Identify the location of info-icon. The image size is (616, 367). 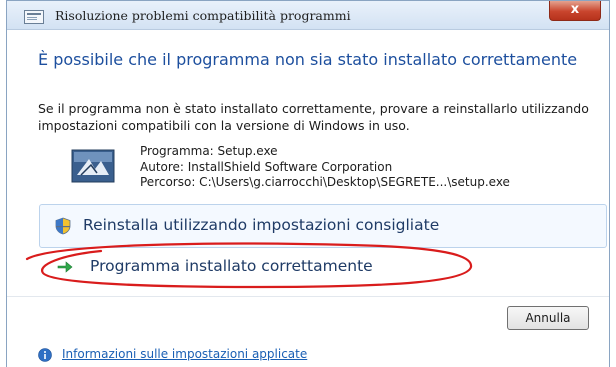
(45, 355).